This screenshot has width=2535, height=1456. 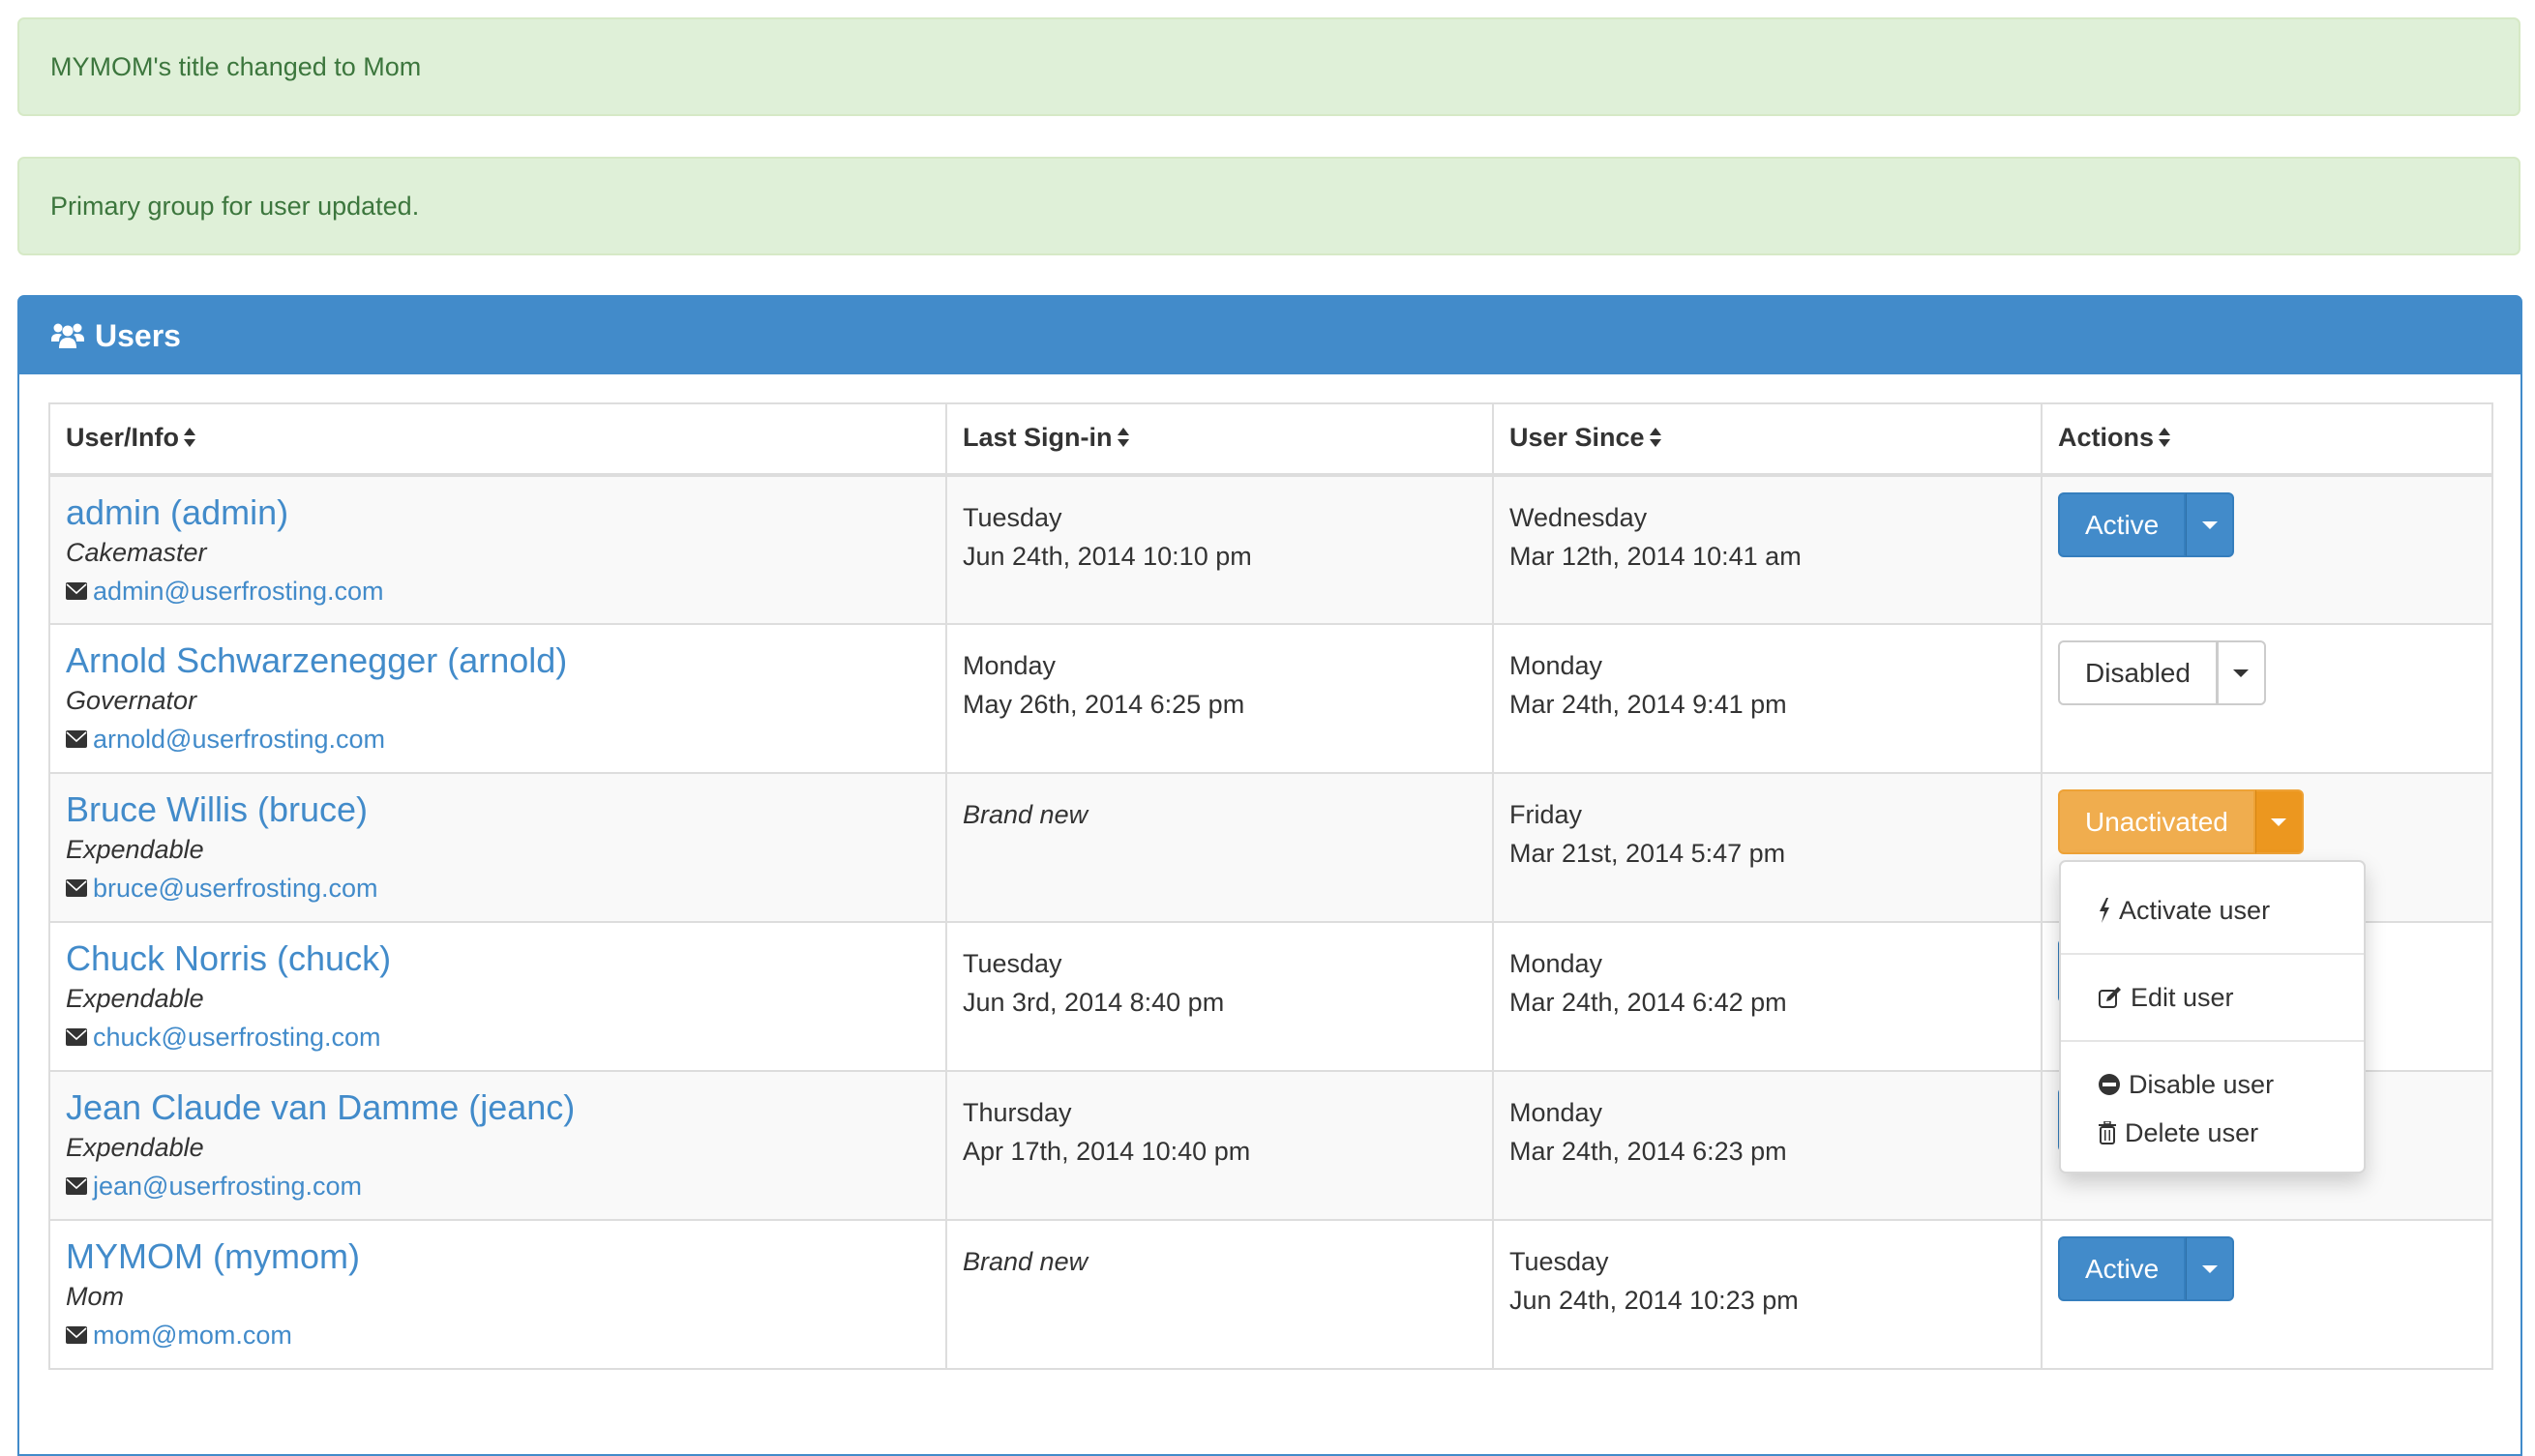 What do you see at coordinates (227, 1186) in the screenshot?
I see `user-email-link: jean@userfrosting.com` at bounding box center [227, 1186].